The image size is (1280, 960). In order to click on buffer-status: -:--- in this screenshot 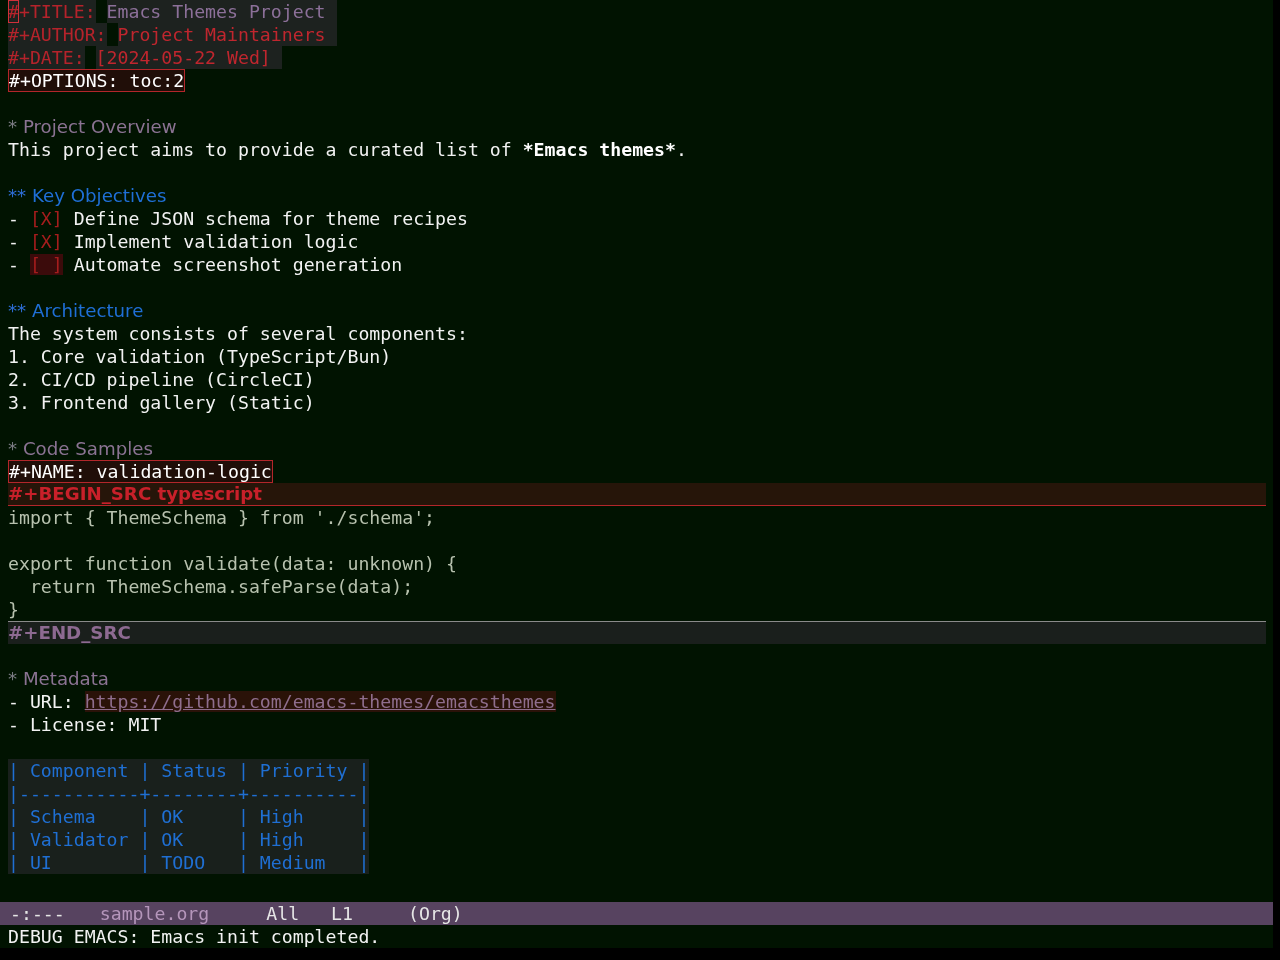, I will do `click(37, 913)`.